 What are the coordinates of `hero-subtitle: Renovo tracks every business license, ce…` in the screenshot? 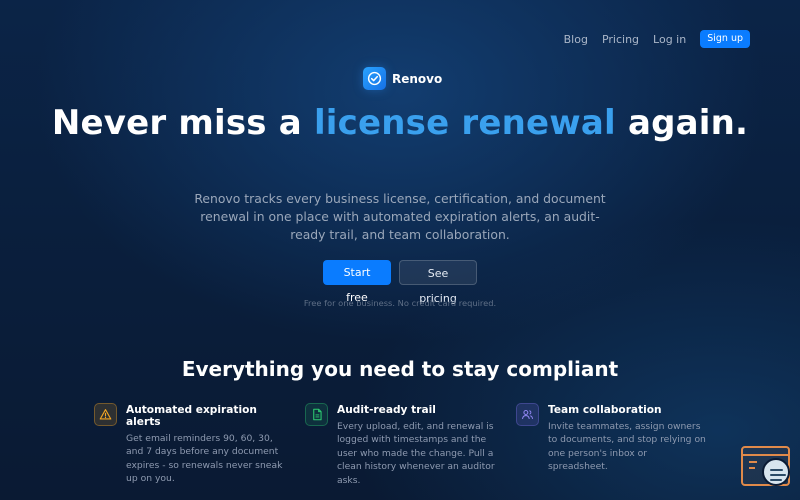 It's located at (400, 216).